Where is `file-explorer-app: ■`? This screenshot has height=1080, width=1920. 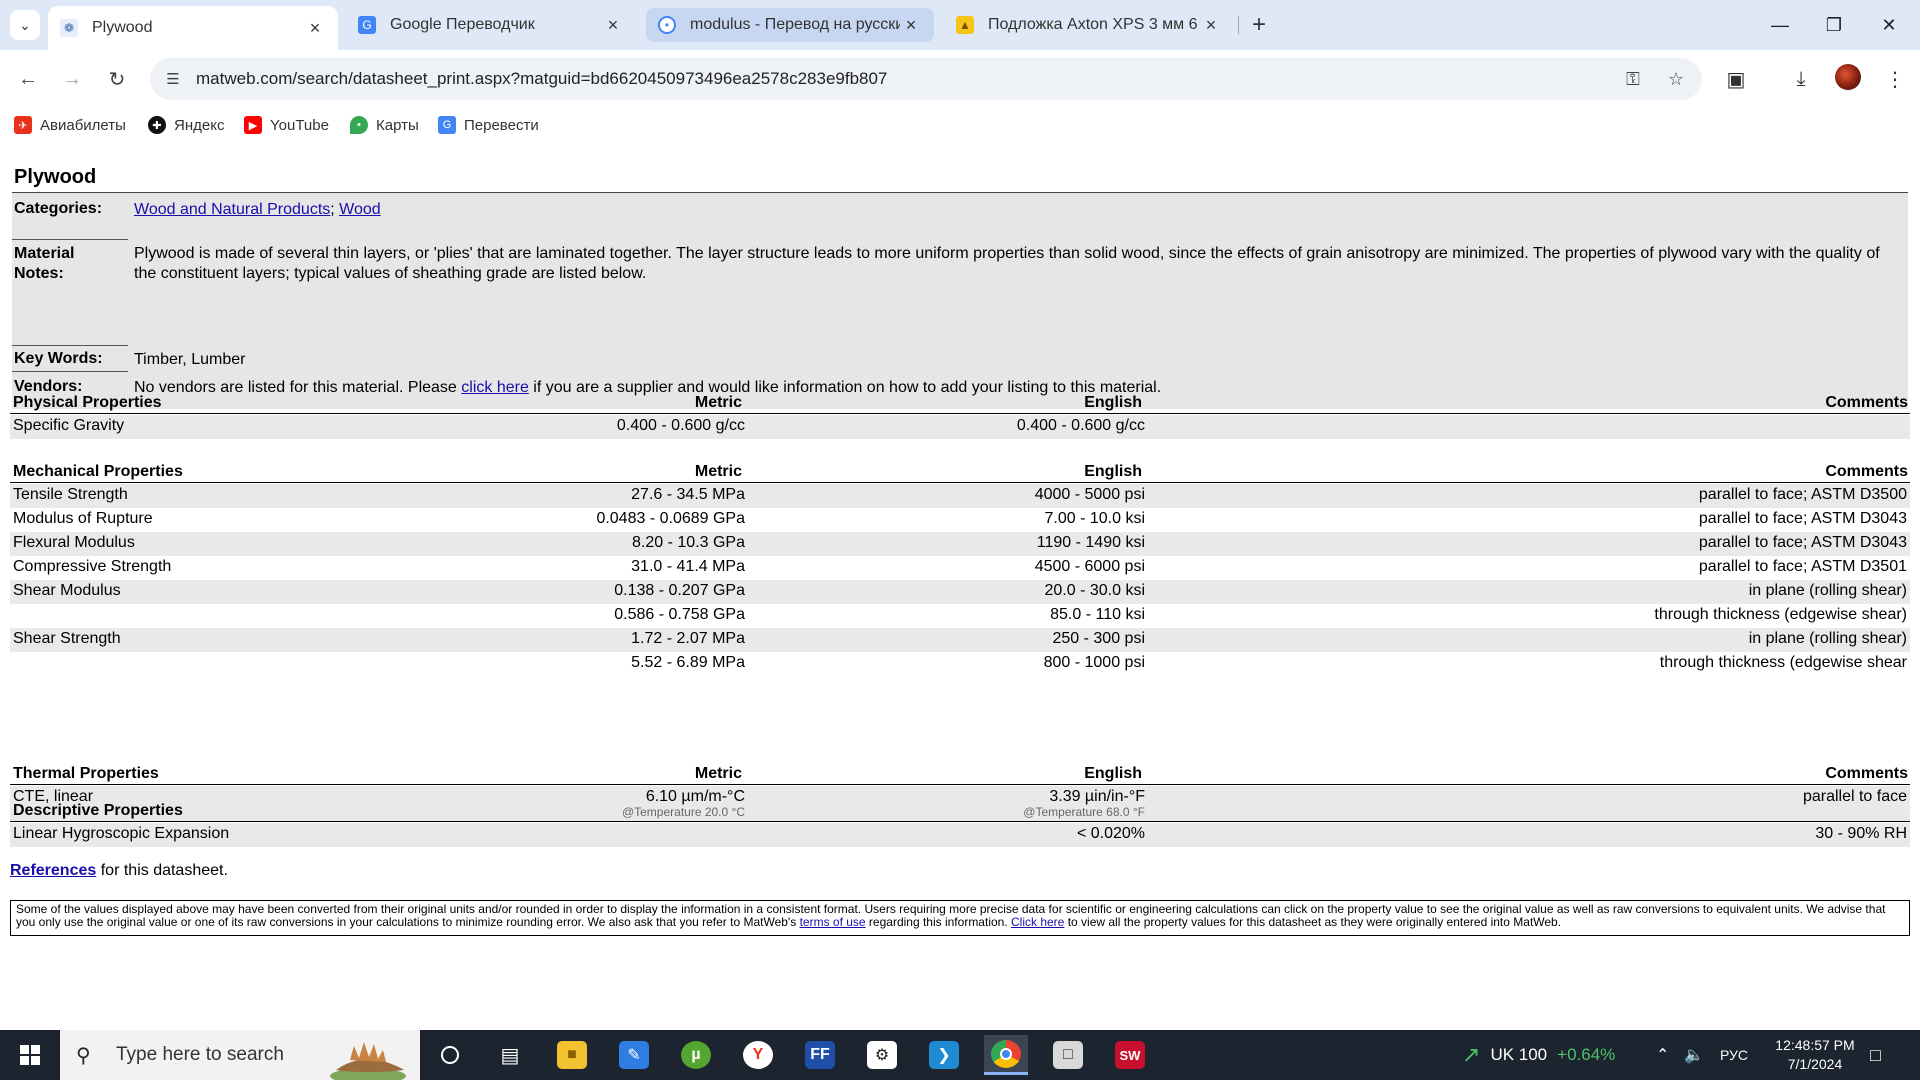 file-explorer-app: ■ is located at coordinates (572, 1055).